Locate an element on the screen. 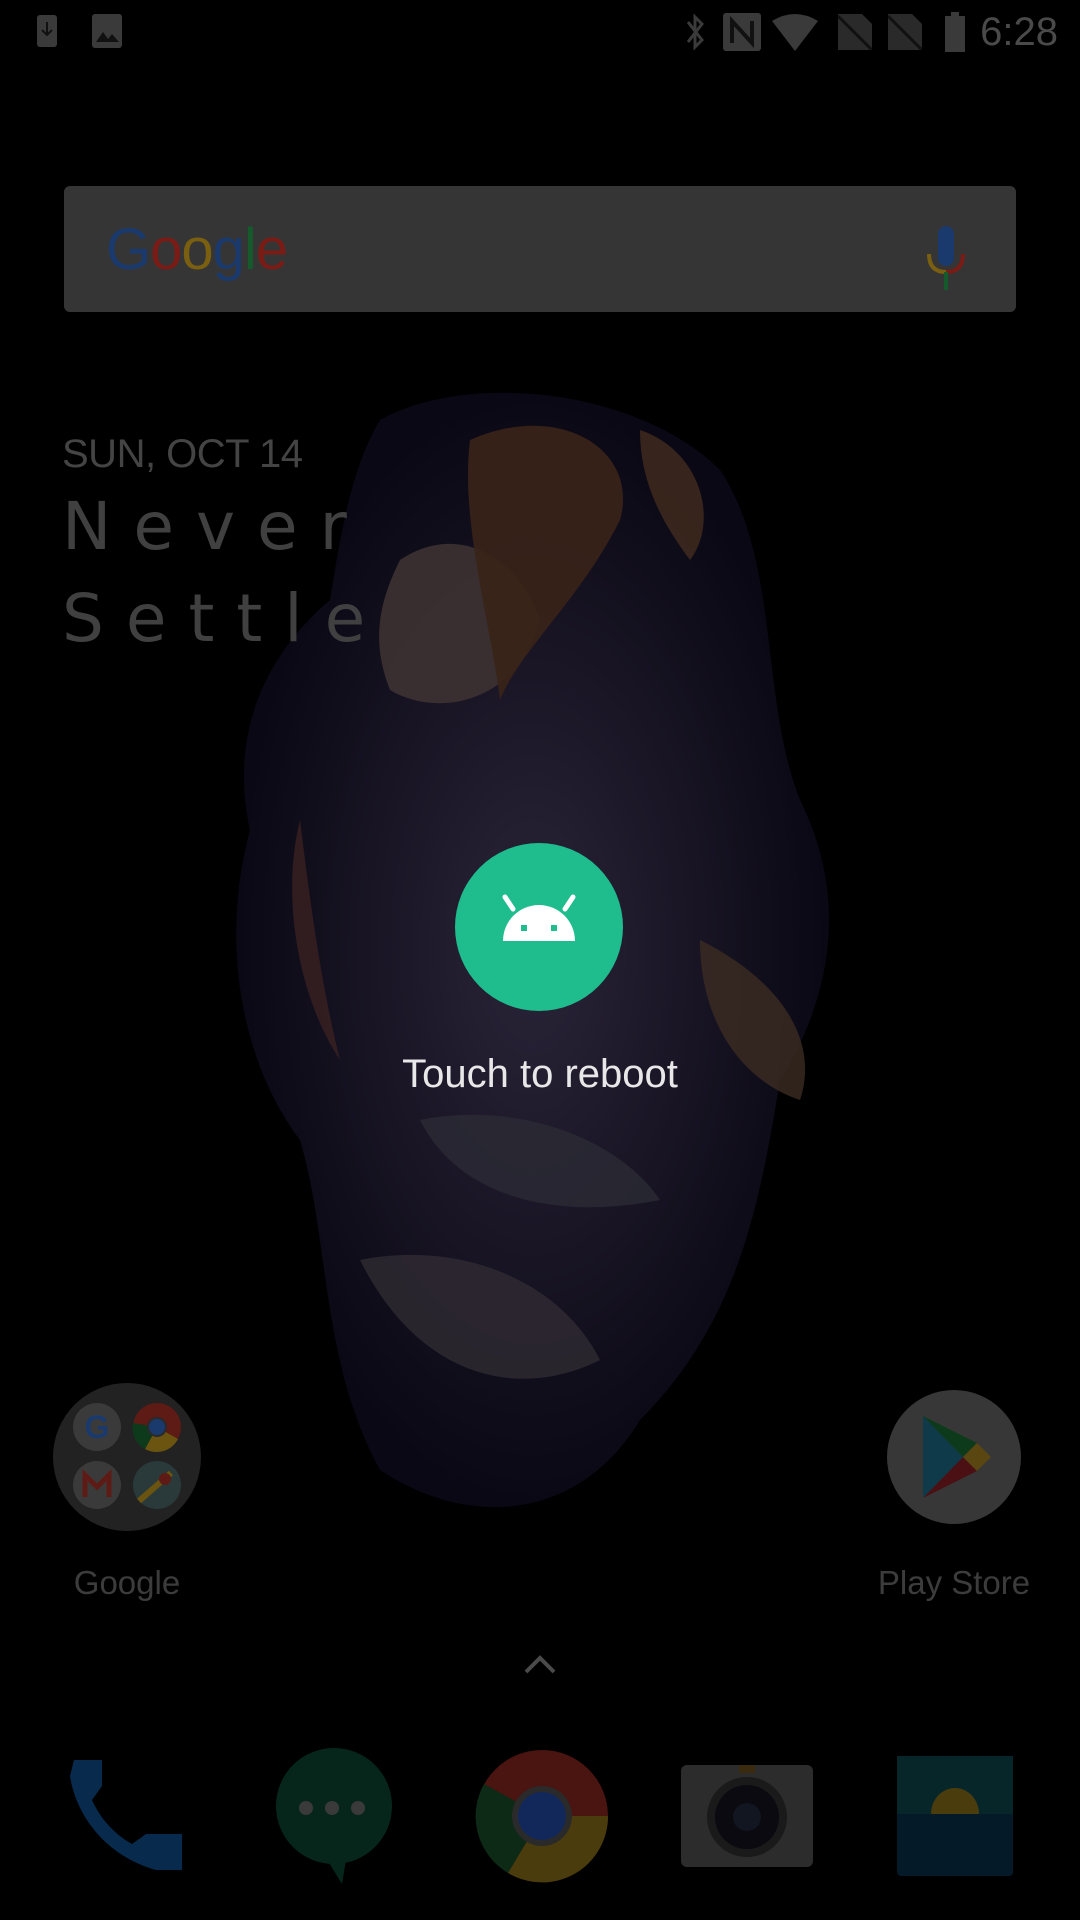 This screenshot has height=1920, width=1080. camera-icon is located at coordinates (747, 1816).